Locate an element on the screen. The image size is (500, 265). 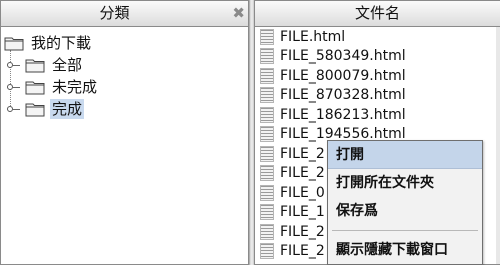
file-name: FILE_870328.html is located at coordinates (343, 95).